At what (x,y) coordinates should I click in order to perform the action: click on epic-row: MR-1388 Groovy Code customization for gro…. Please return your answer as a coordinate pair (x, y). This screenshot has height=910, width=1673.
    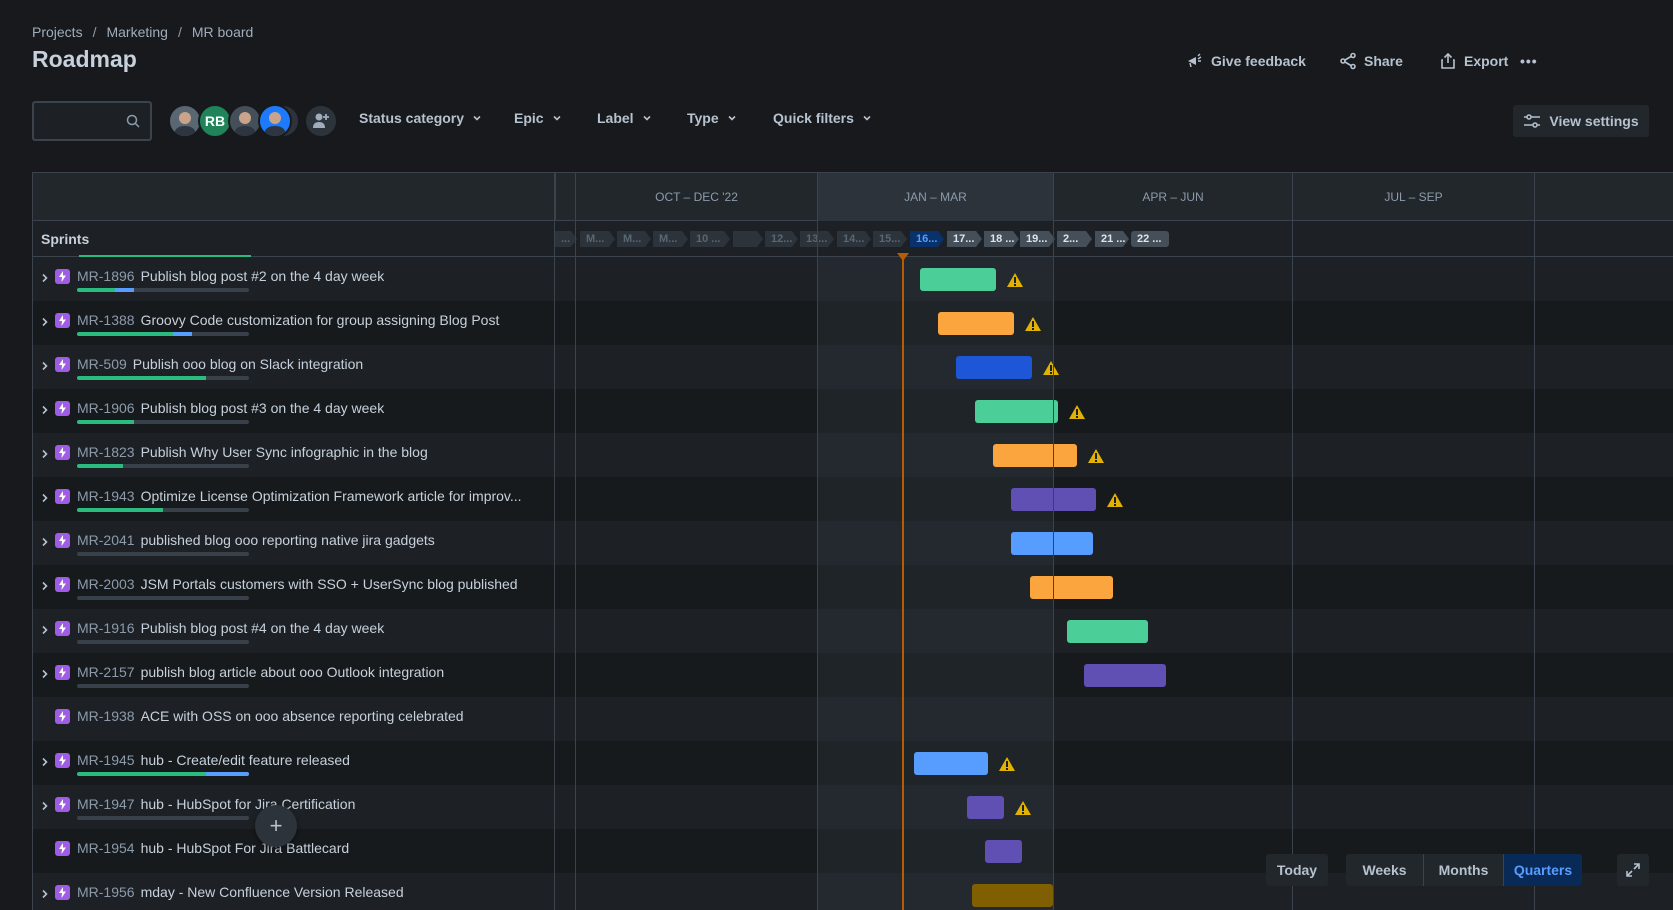
    Looking at the image, I should click on (853, 323).